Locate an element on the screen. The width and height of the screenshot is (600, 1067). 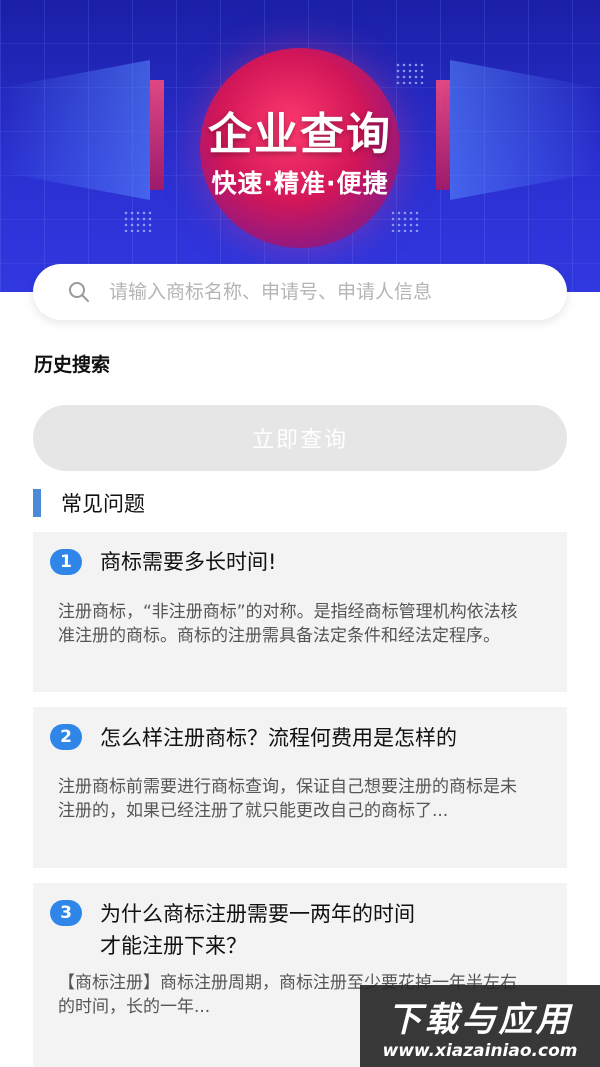
faq-question: 商标需要多长时间! is located at coordinates (188, 562).